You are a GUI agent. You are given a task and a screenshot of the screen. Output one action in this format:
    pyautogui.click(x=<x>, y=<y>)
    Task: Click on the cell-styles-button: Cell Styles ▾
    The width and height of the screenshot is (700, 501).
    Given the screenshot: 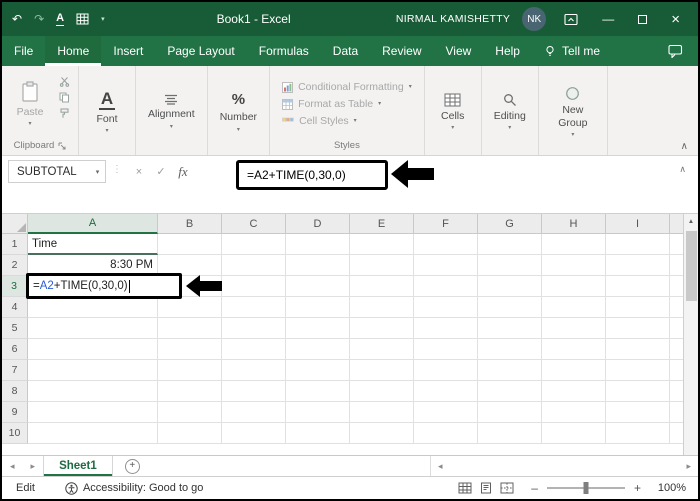 What is the action you would take?
    pyautogui.click(x=347, y=121)
    